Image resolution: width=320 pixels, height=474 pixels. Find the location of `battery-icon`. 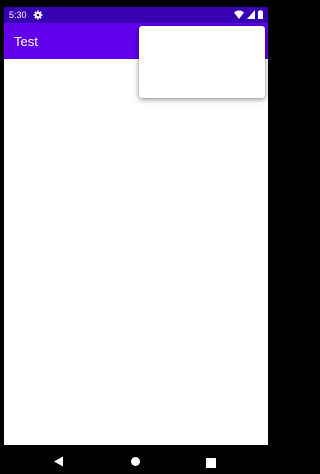

battery-icon is located at coordinates (260, 15).